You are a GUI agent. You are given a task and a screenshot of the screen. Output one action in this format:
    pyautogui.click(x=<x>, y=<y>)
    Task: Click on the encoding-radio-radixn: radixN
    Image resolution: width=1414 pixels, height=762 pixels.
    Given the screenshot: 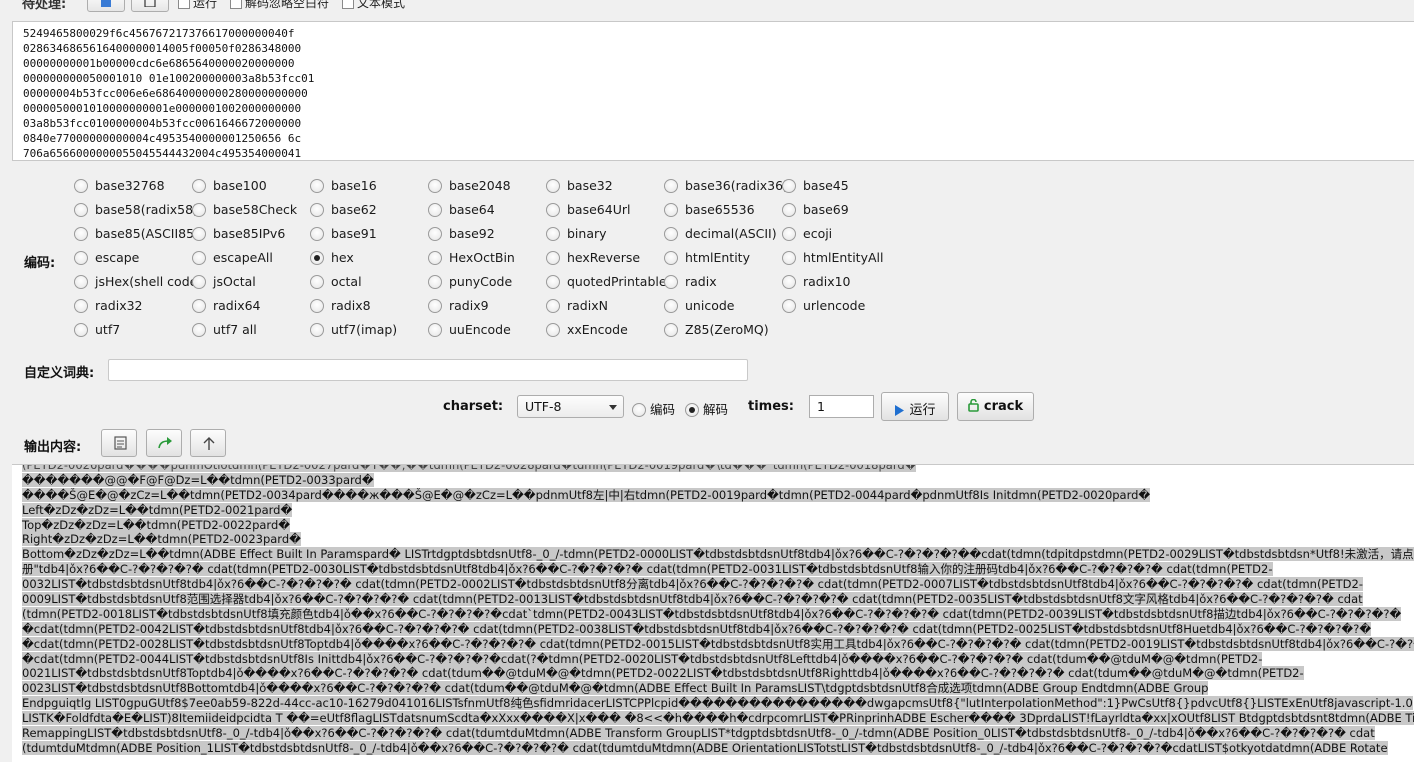 What is the action you would take?
    pyautogui.click(x=577, y=307)
    